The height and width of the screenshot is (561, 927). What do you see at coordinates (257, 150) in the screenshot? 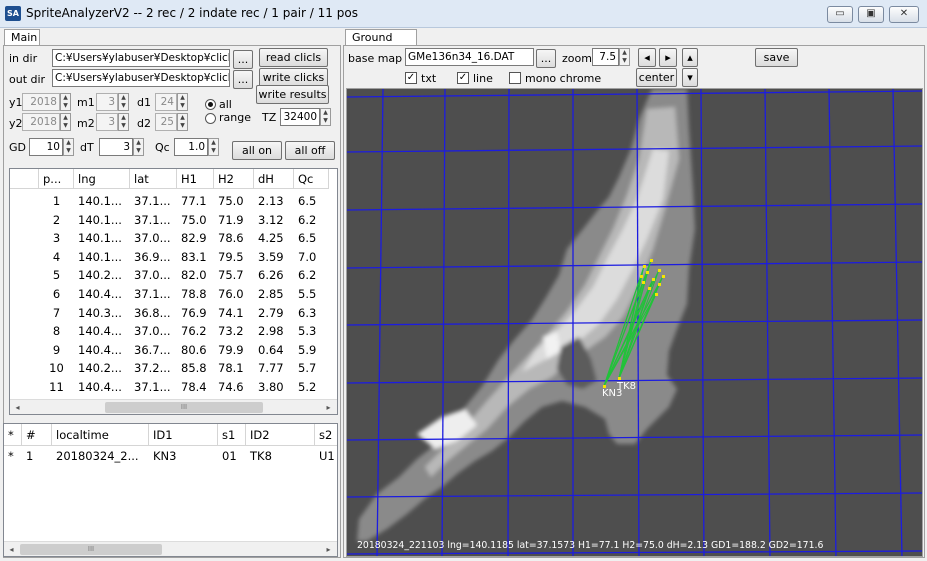
I see `all-on-button: all on` at bounding box center [257, 150].